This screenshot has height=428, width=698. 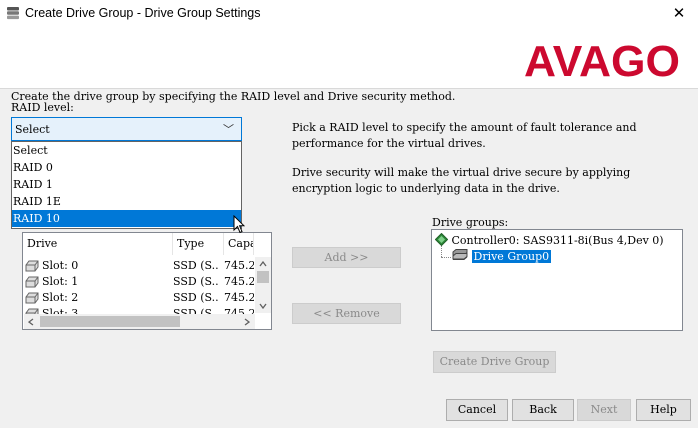 What do you see at coordinates (346, 313) in the screenshot?
I see `remove-button: << Remove` at bounding box center [346, 313].